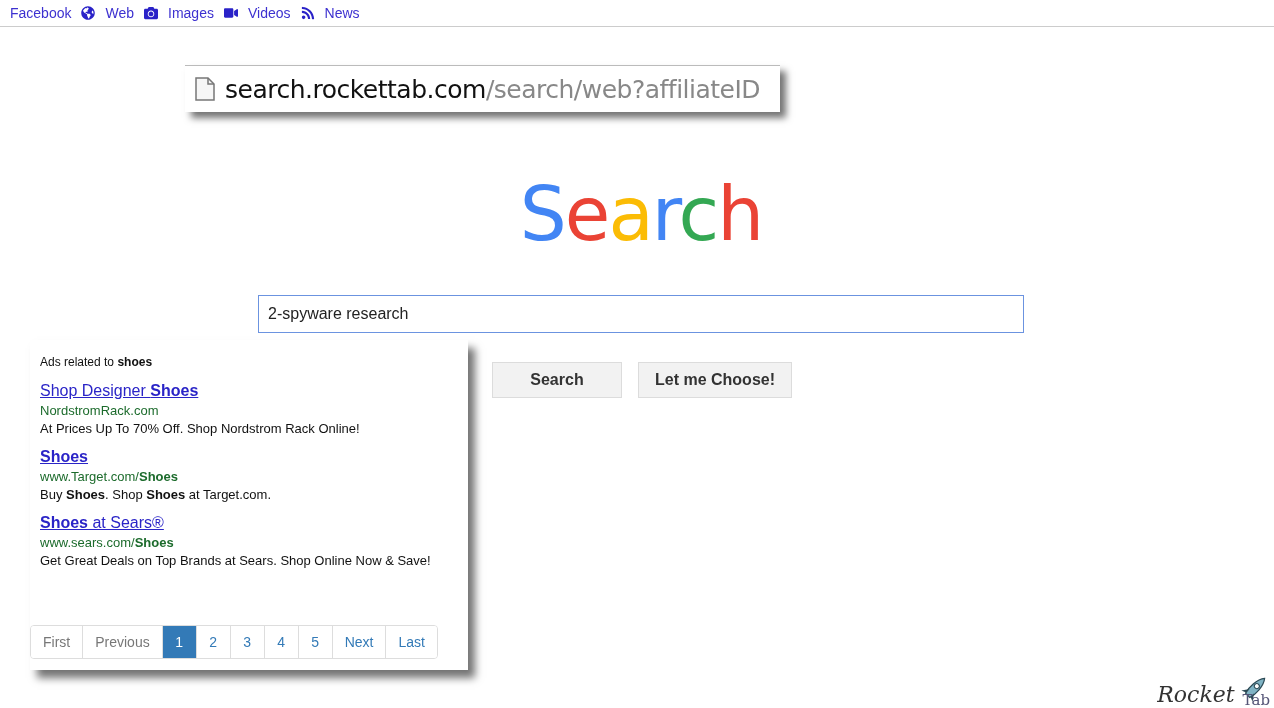  Describe the element at coordinates (102, 523) in the screenshot. I see `ad-title-link: Shoes at Sears®` at that location.